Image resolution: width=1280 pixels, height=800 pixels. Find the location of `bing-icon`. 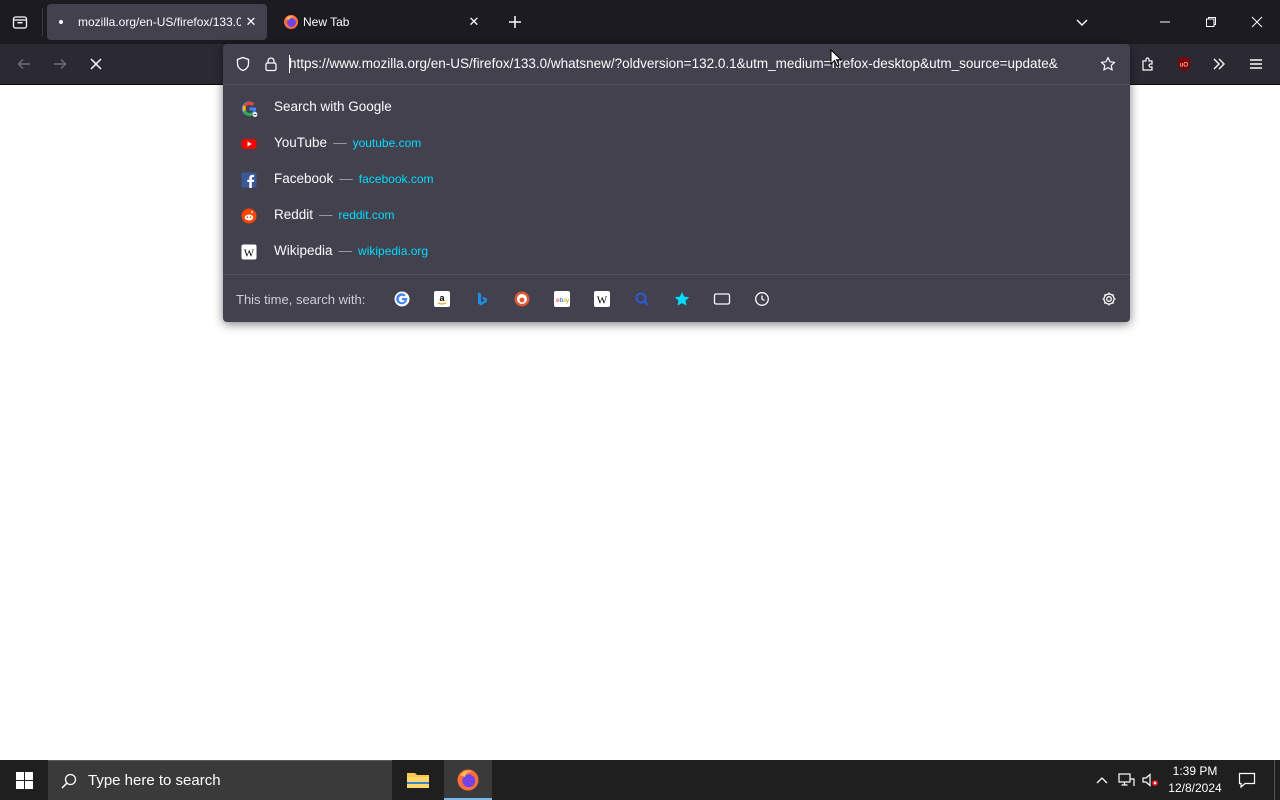

bing-icon is located at coordinates (482, 299).